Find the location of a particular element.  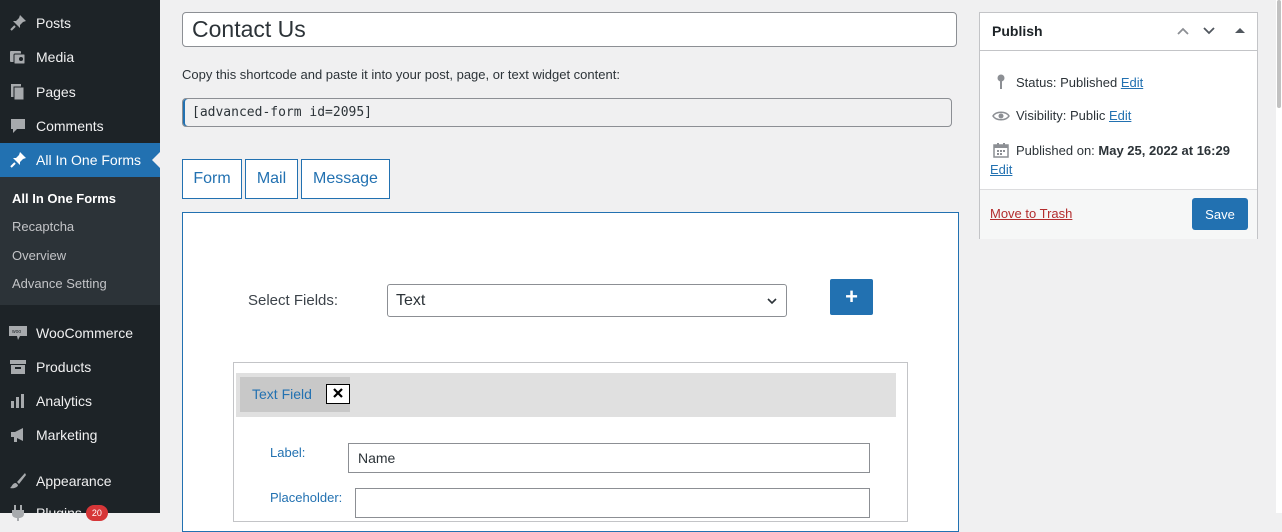

field-type-select: Text is located at coordinates (587, 300).